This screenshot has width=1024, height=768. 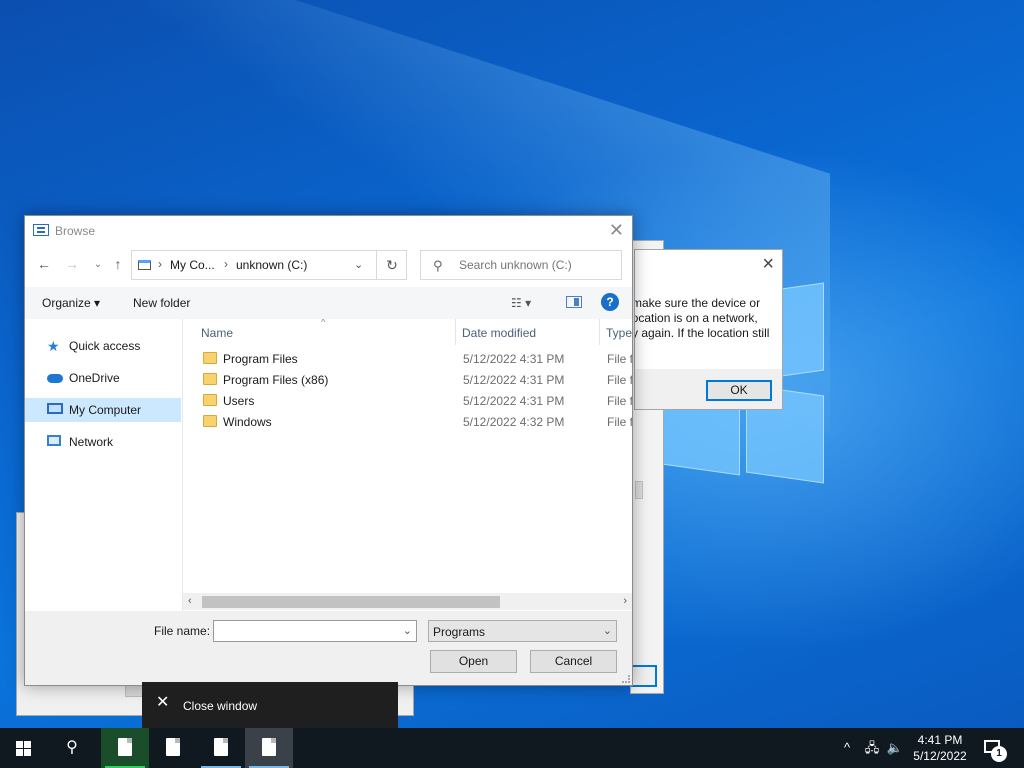 I want to click on network-icon: 🖧, so click(x=872, y=748).